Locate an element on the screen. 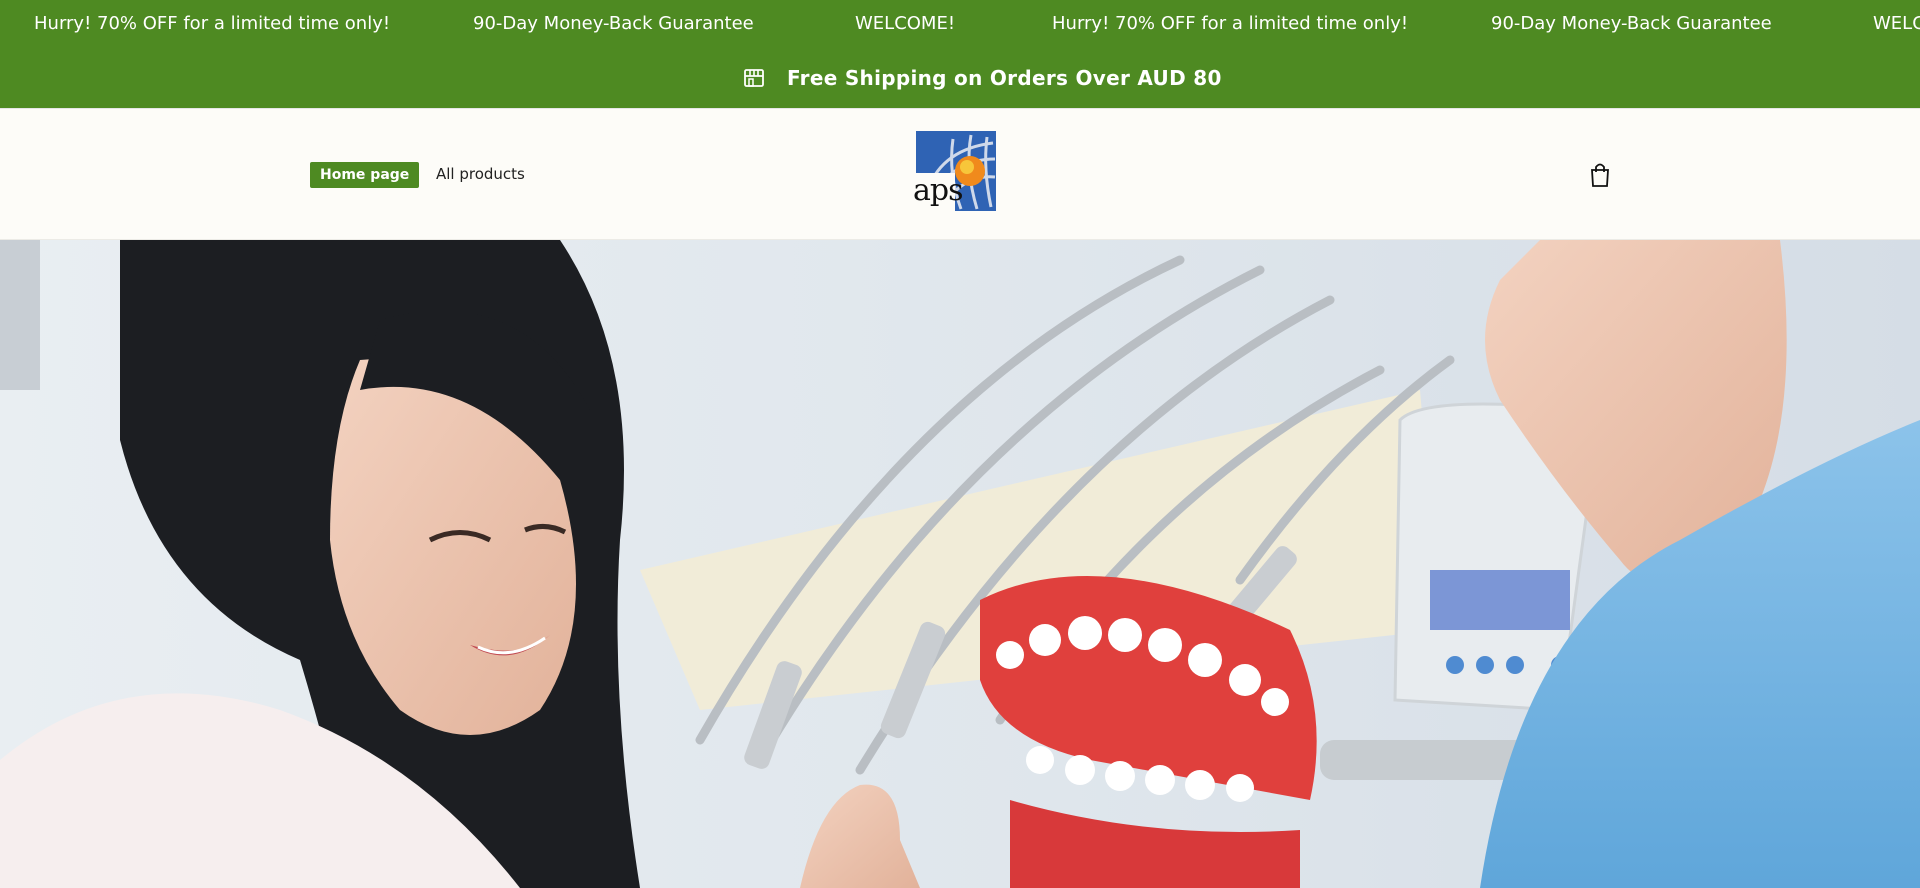 The height and width of the screenshot is (888, 1920). site-logo: aps is located at coordinates (956, 174).